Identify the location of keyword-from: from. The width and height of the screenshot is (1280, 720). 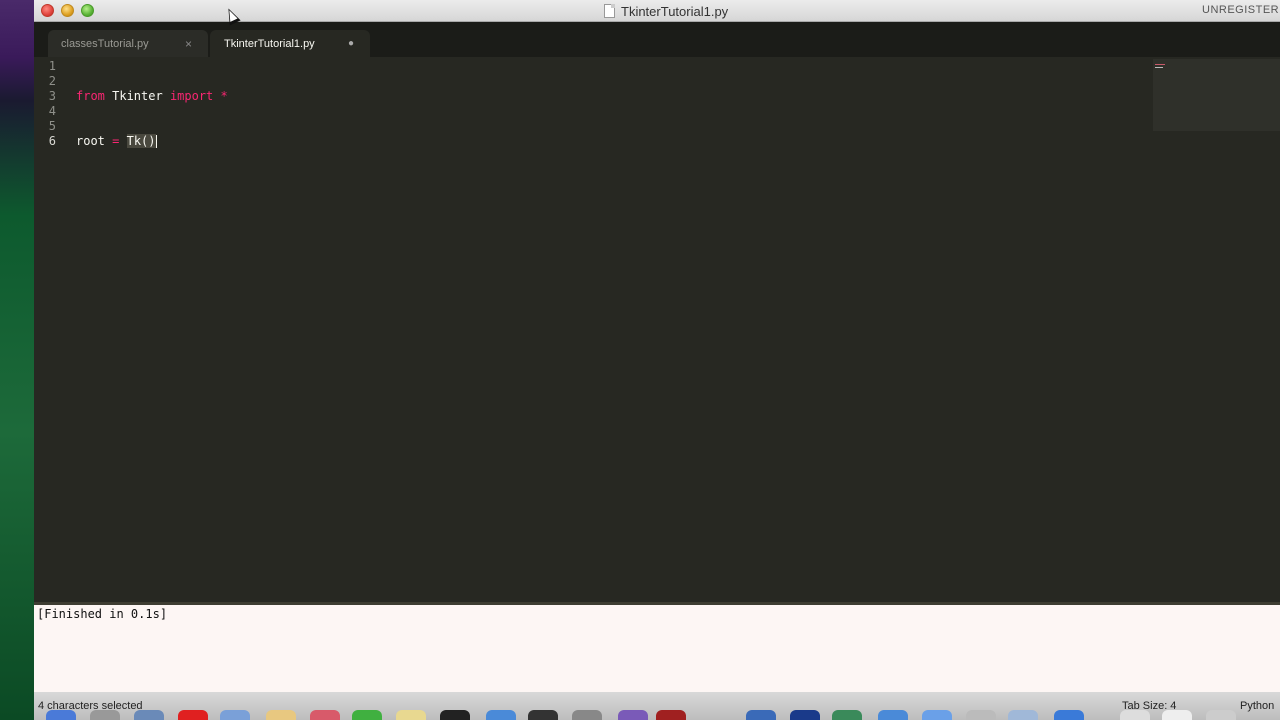
(90, 96).